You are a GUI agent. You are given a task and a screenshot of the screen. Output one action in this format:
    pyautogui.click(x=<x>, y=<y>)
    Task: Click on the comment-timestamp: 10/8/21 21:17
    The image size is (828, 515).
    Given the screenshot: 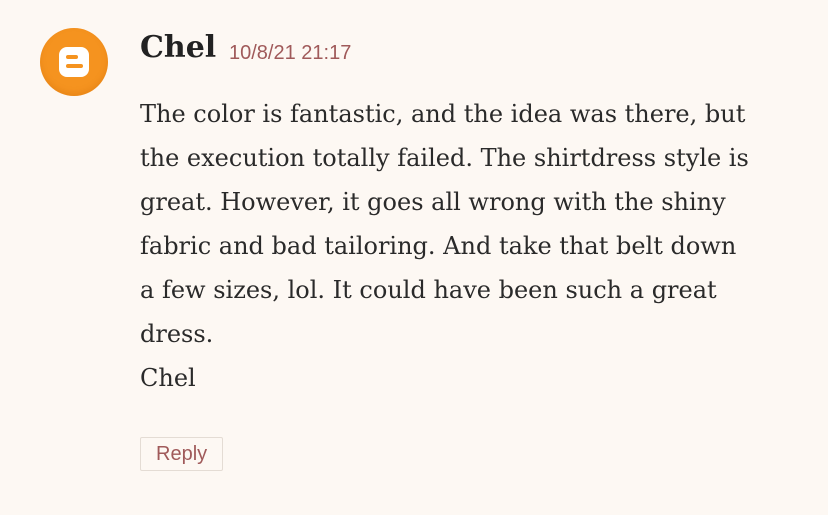 What is the action you would take?
    pyautogui.click(x=290, y=53)
    